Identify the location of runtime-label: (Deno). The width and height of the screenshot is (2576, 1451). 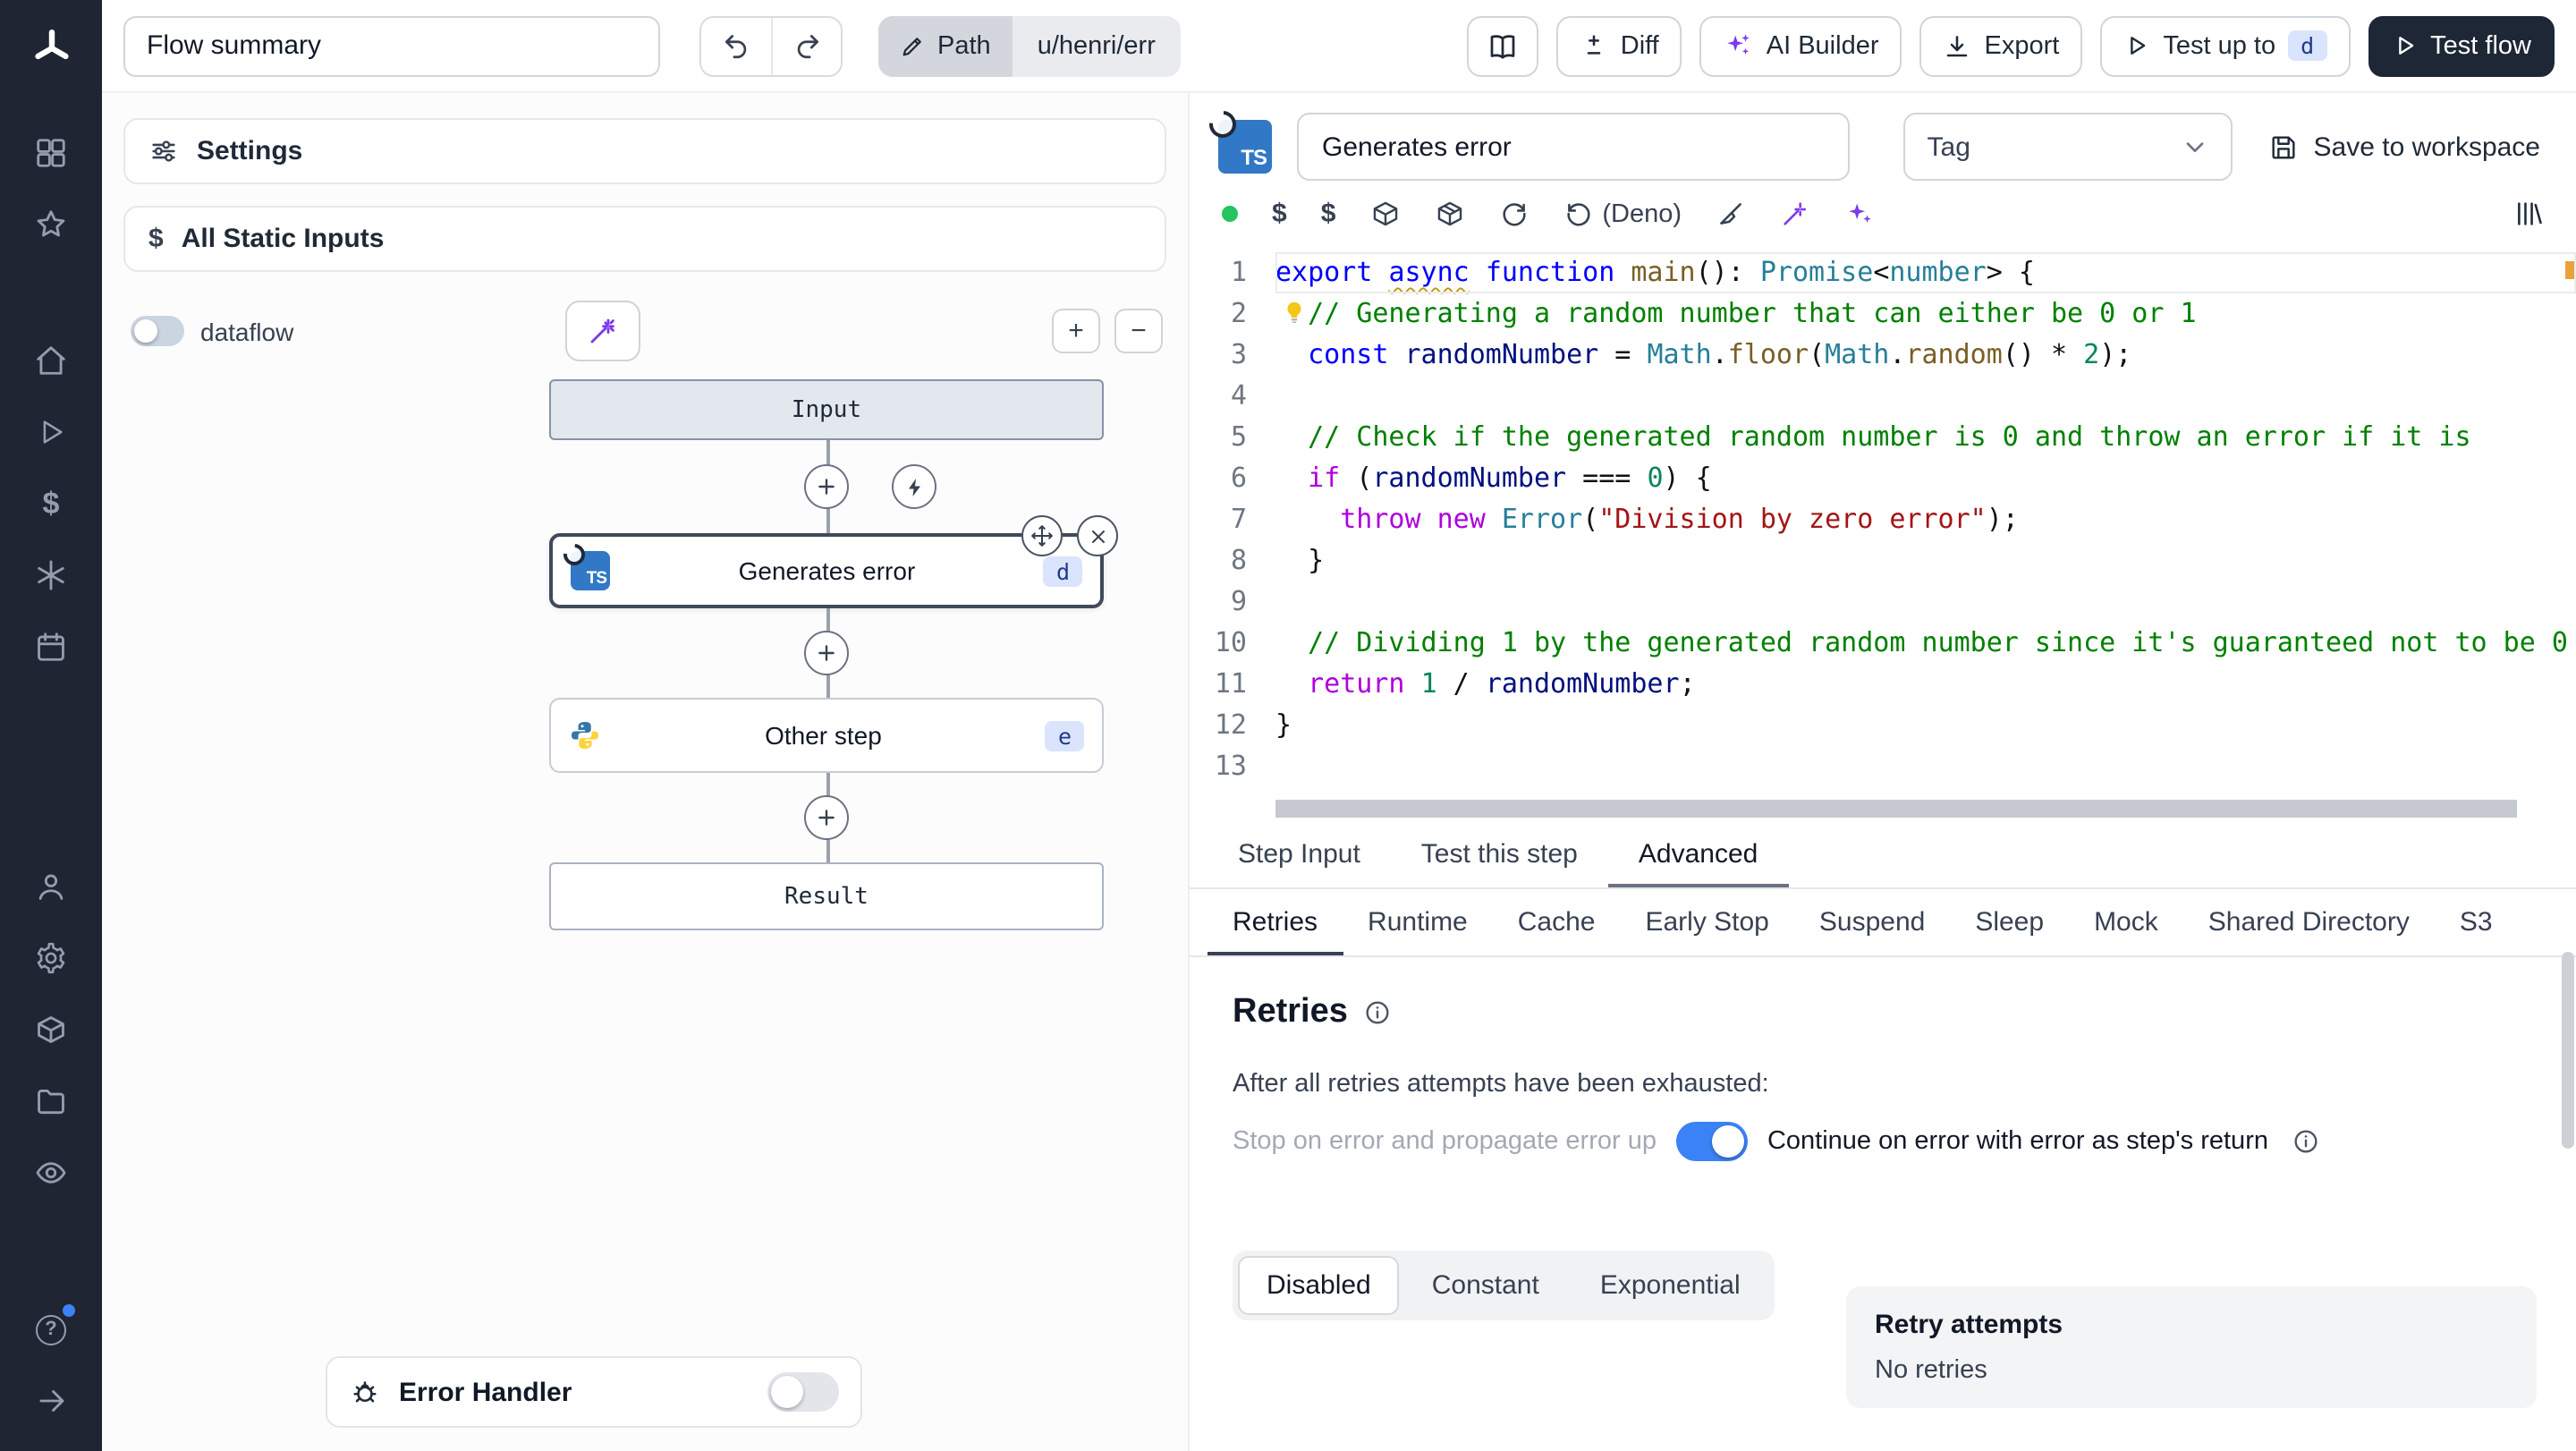
(1642, 213).